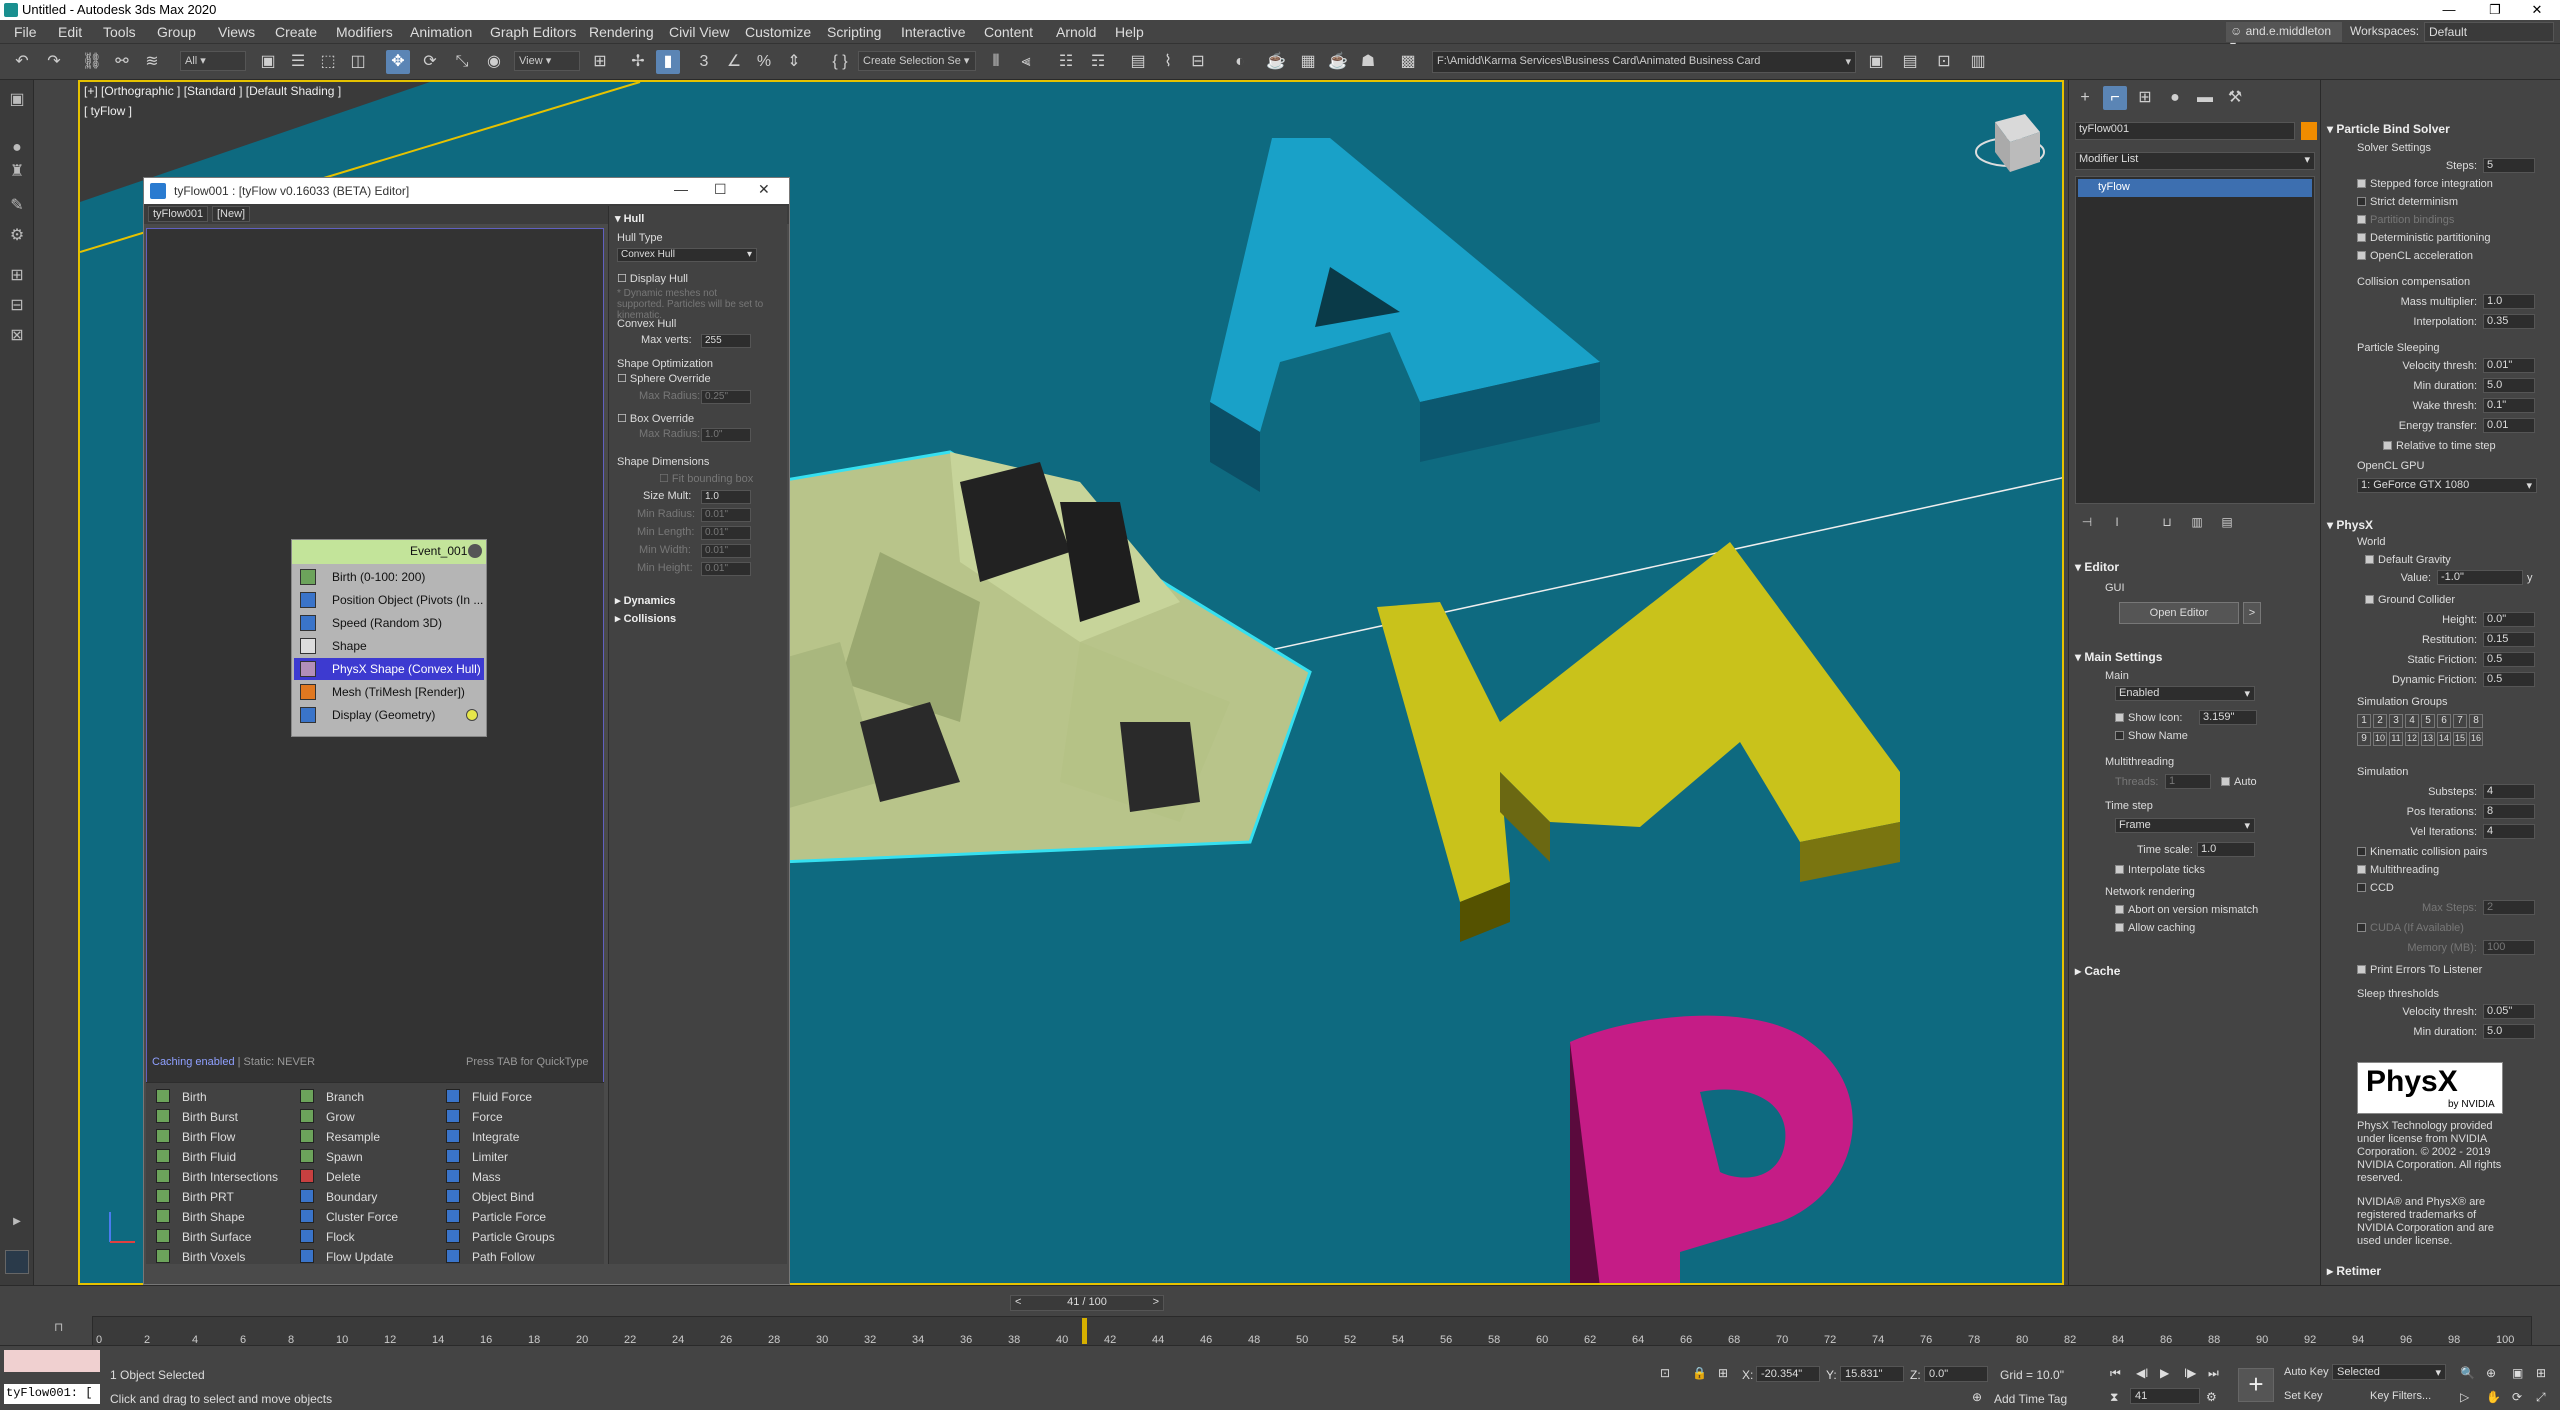 The height and width of the screenshot is (1410, 2560). What do you see at coordinates (200, 1257) in the screenshot?
I see `palette-birth-voxels: Birth Voxels` at bounding box center [200, 1257].